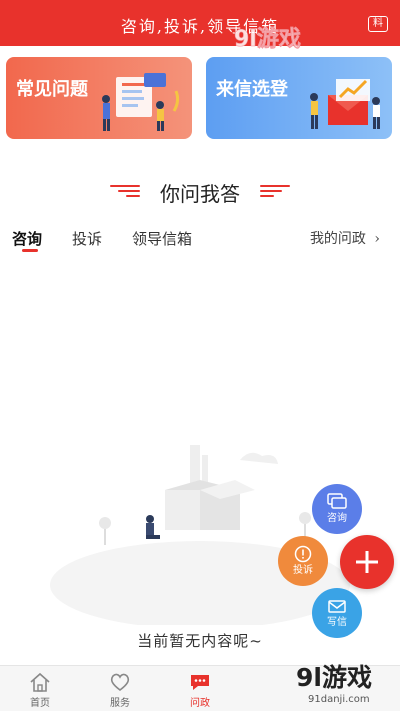 The image size is (400, 711). Describe the element at coordinates (40, 682) in the screenshot. I see `home-icon` at that location.